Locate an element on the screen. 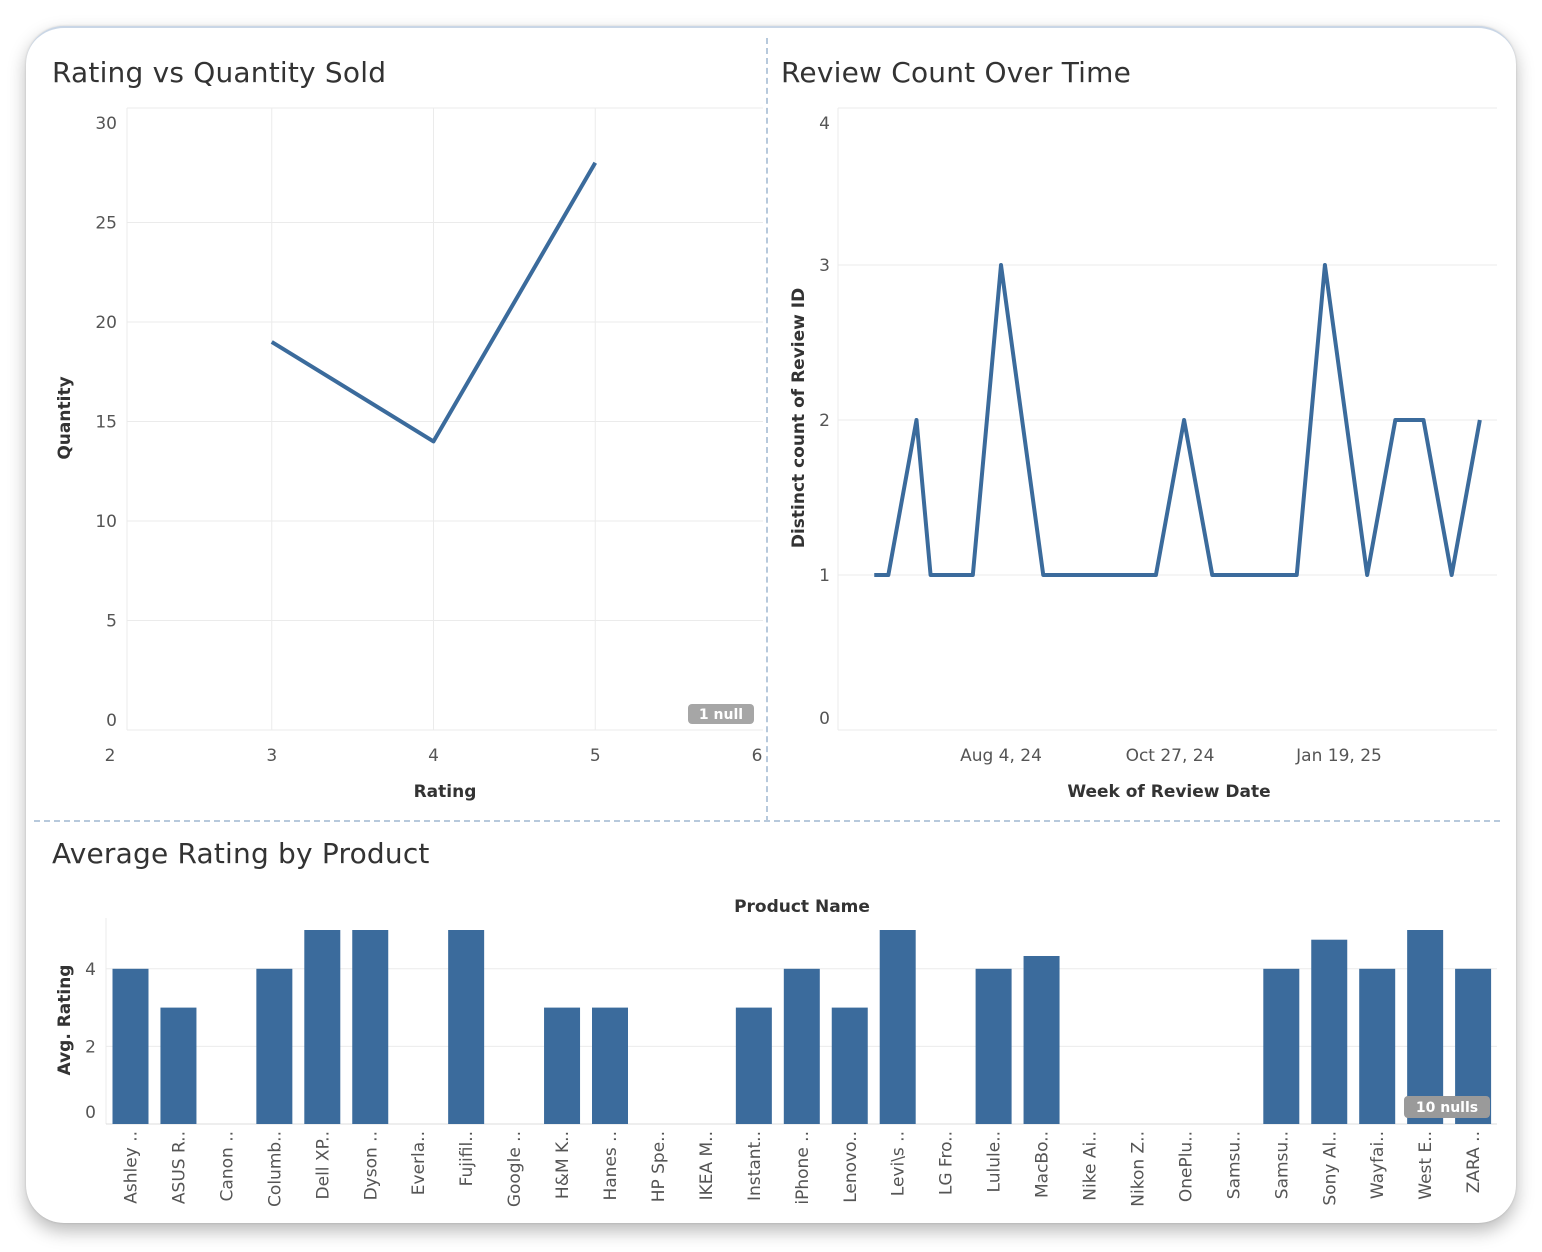 This screenshot has width=1542, height=1252. category-label: Nike Ai.. is located at coordinates (1091, 1166).